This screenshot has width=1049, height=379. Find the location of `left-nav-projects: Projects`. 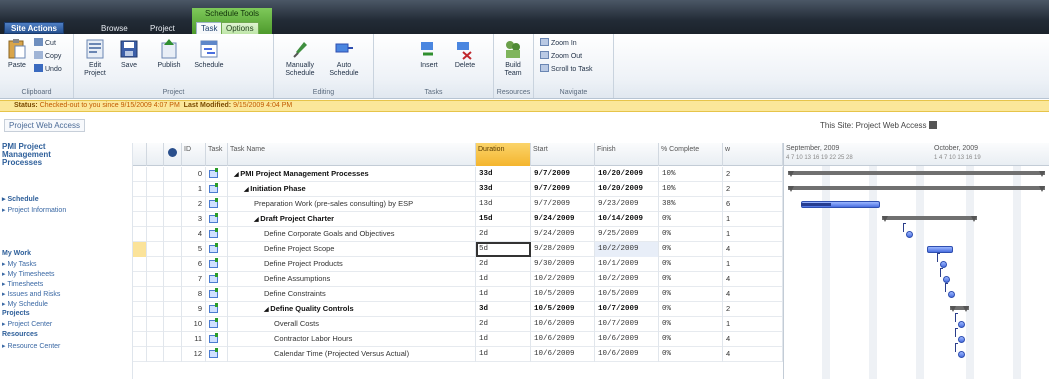

left-nav-projects: Projects is located at coordinates (16, 313).